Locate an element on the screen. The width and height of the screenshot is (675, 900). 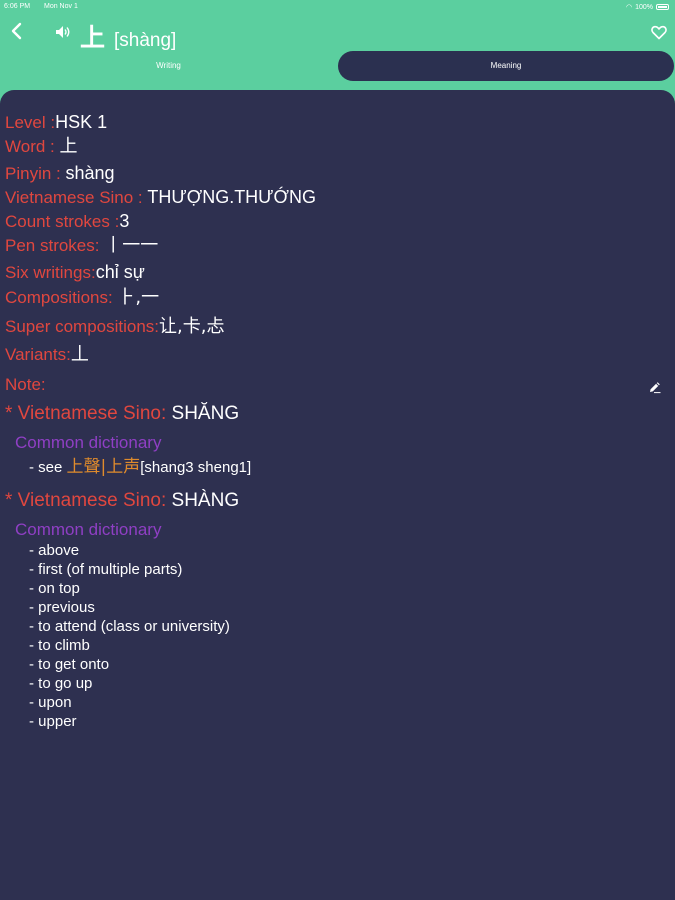
detail-value: 上 is located at coordinates (68, 146).